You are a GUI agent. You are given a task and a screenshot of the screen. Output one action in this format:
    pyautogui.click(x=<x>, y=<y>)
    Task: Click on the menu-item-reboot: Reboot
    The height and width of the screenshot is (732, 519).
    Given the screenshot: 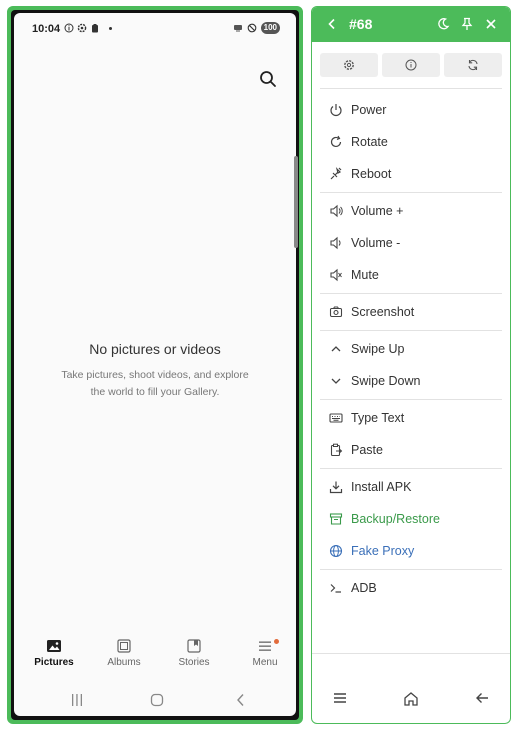 What is the action you would take?
    pyautogui.click(x=415, y=174)
    